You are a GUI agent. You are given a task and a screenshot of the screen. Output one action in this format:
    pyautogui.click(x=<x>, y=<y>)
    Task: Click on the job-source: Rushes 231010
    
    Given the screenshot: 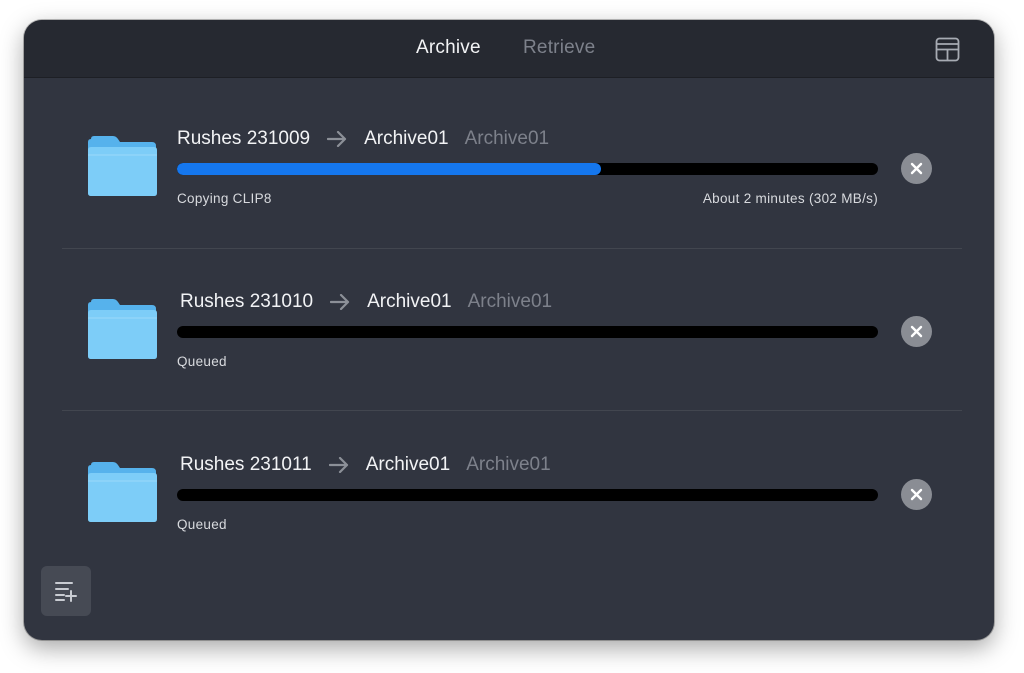 What is the action you would take?
    pyautogui.click(x=247, y=301)
    